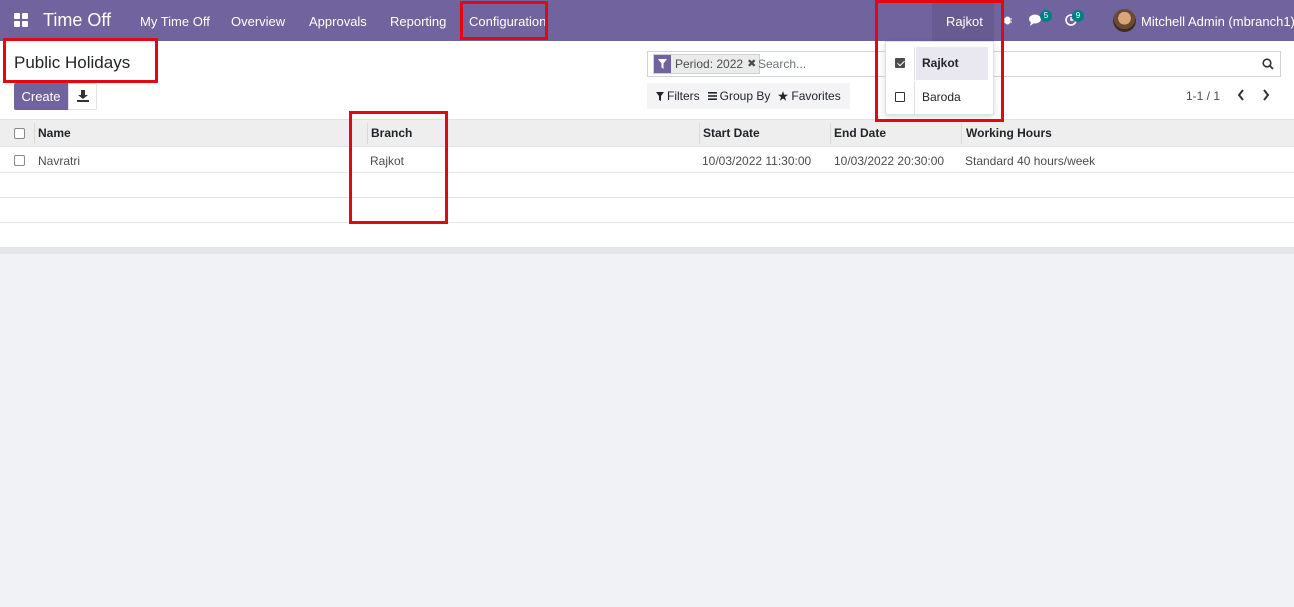 The width and height of the screenshot is (1294, 607). I want to click on menu-overview: Overview, so click(258, 21).